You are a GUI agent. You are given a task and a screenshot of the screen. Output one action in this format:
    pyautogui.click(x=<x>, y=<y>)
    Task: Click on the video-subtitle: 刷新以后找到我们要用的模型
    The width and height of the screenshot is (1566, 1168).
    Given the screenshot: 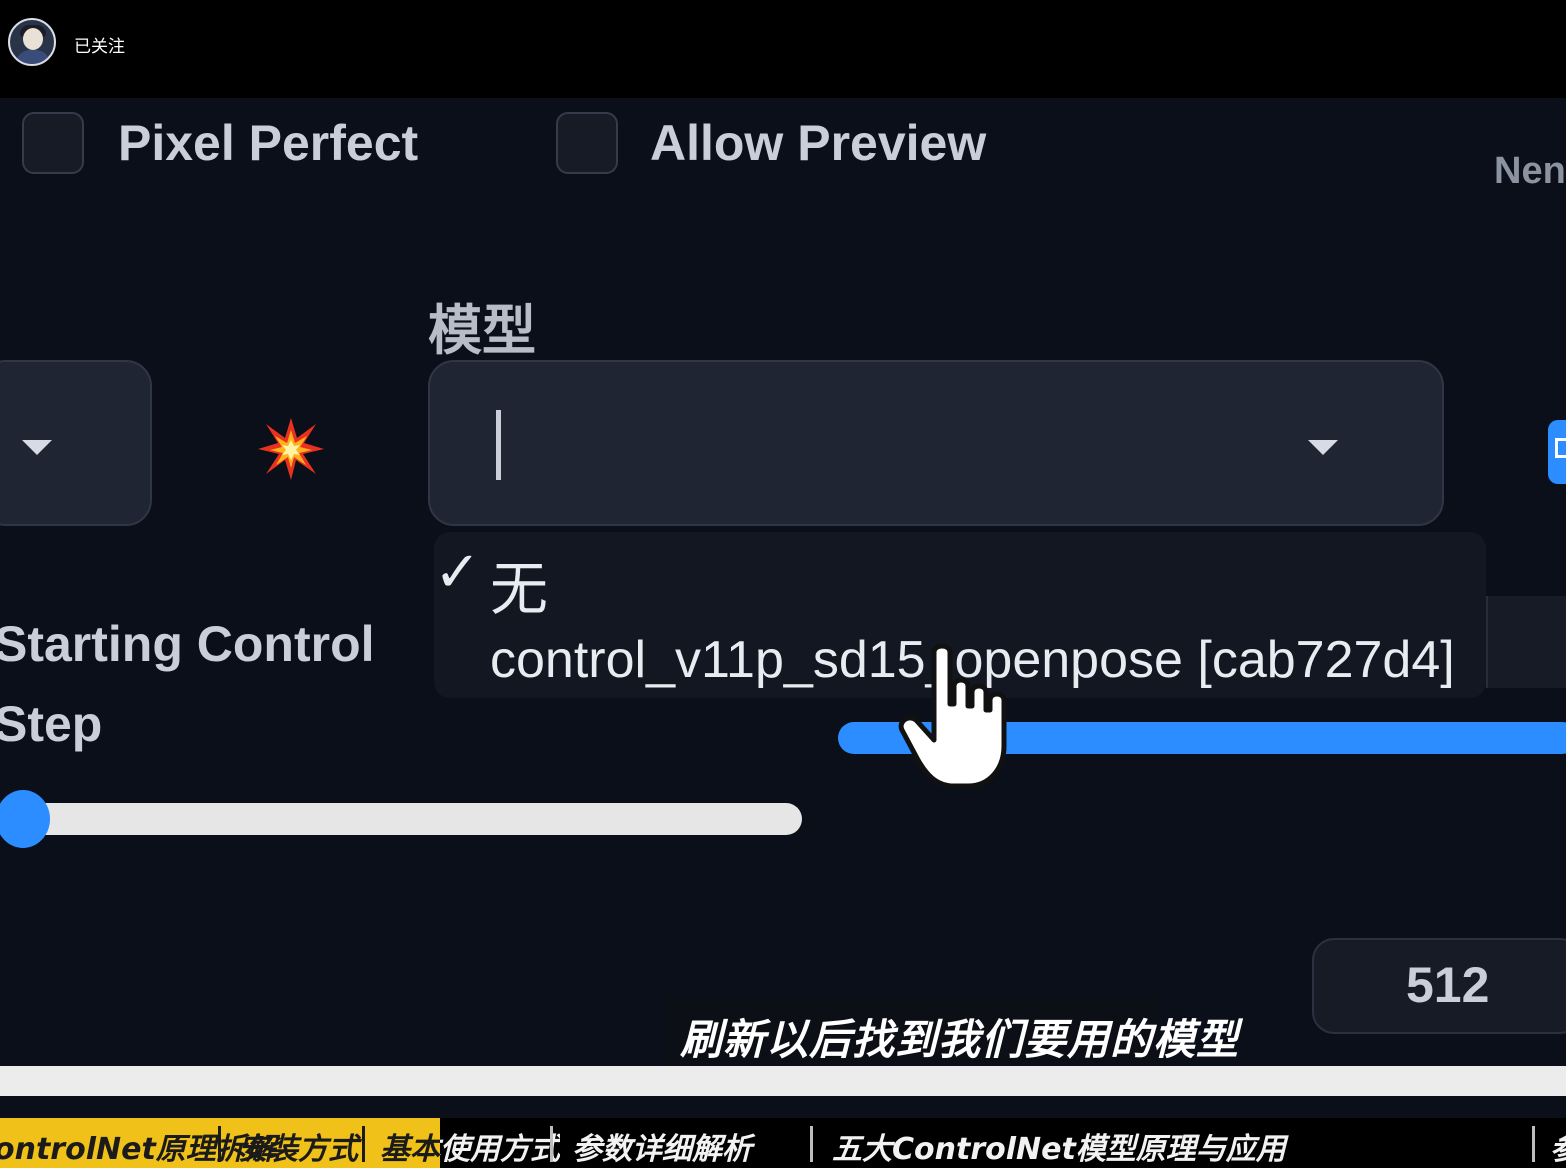 What is the action you would take?
    pyautogui.click(x=960, y=1039)
    